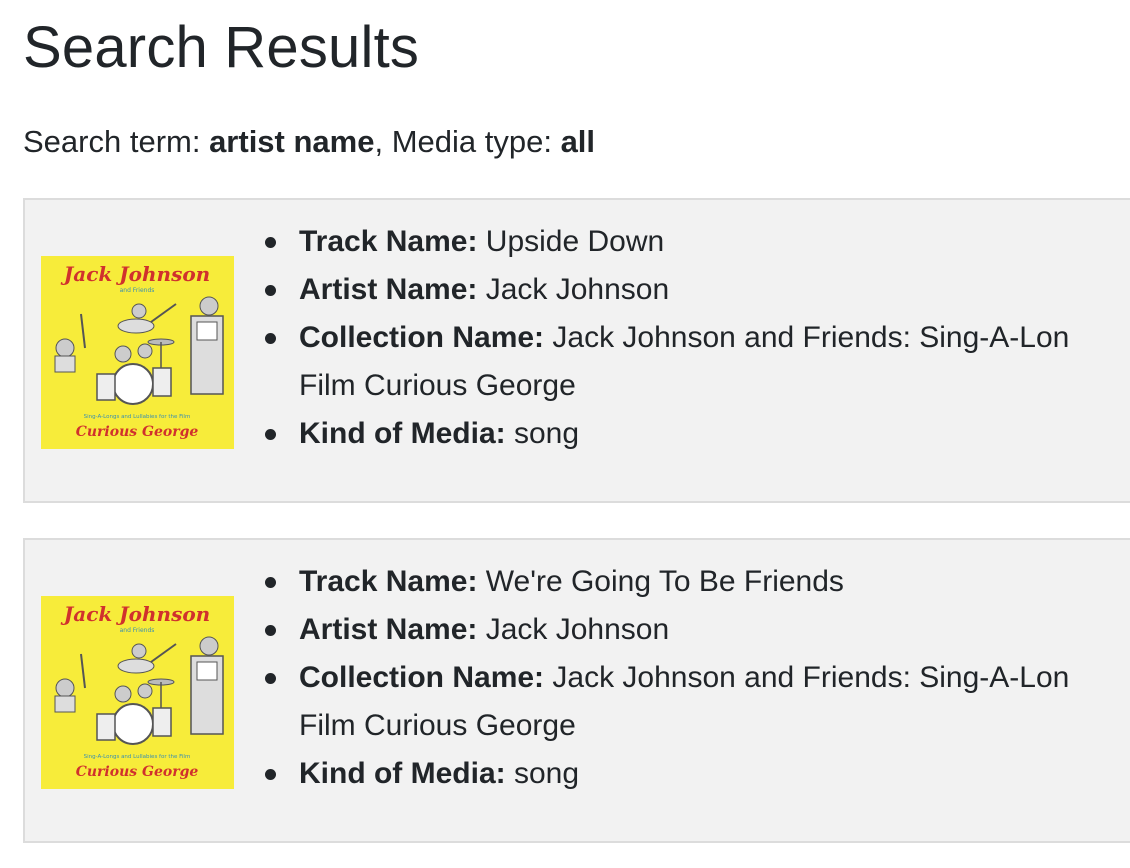  What do you see at coordinates (664, 581) in the screenshot?
I see `track-value: We're Going To Be Friends` at bounding box center [664, 581].